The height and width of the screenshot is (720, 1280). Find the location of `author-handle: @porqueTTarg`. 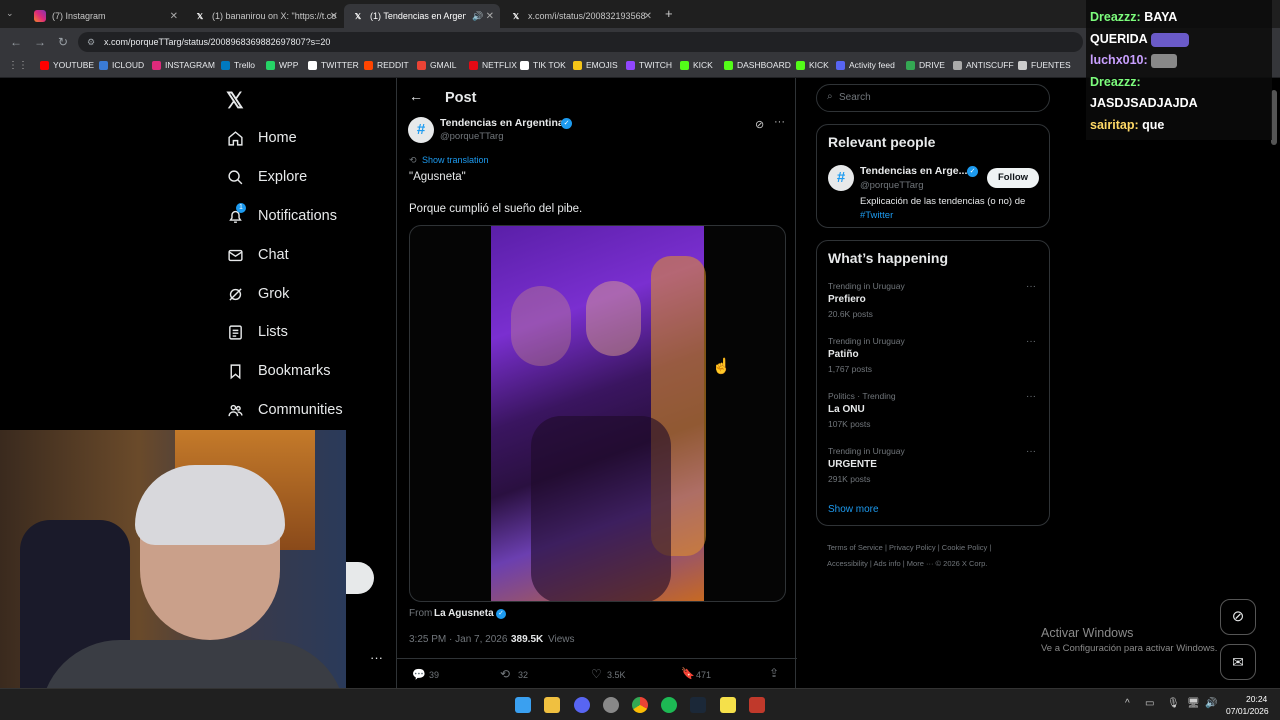

author-handle: @porqueTTarg is located at coordinates (472, 136).